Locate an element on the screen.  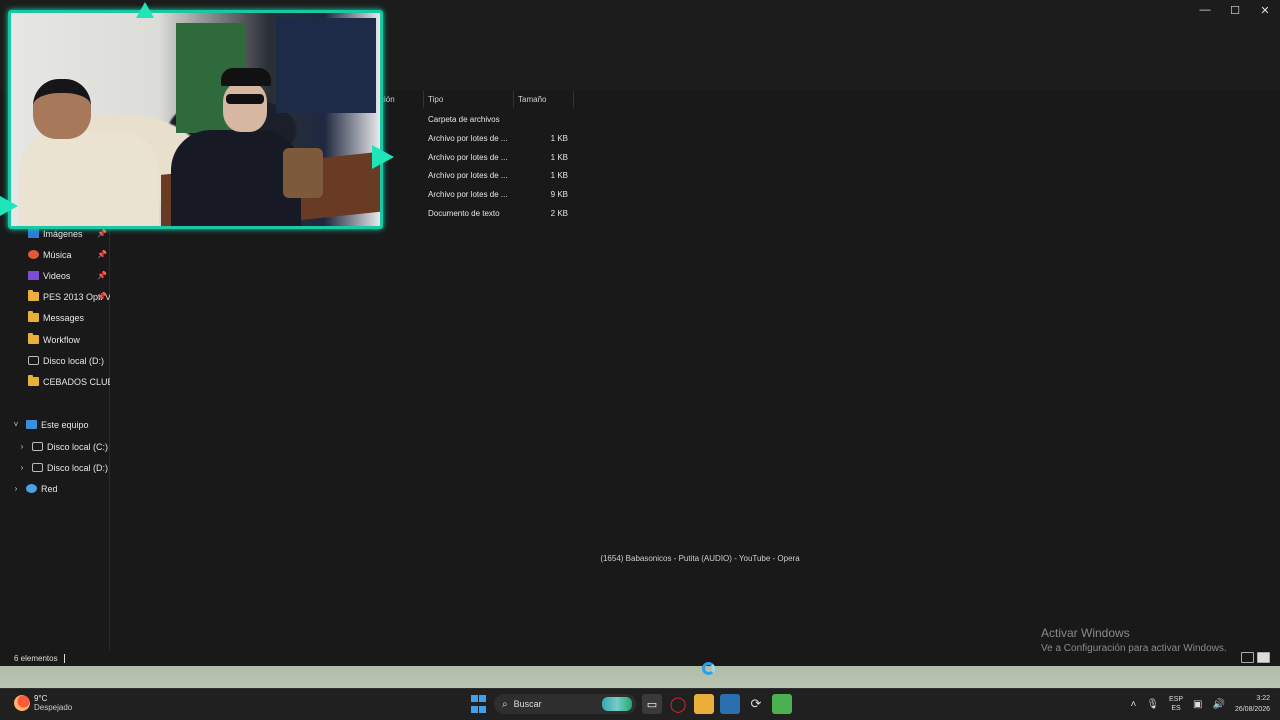
system-tray: ˄ 🎙 ESP ES ▣ 🔊 3:22 26/08/2026 is located at coordinates (1200, 704).